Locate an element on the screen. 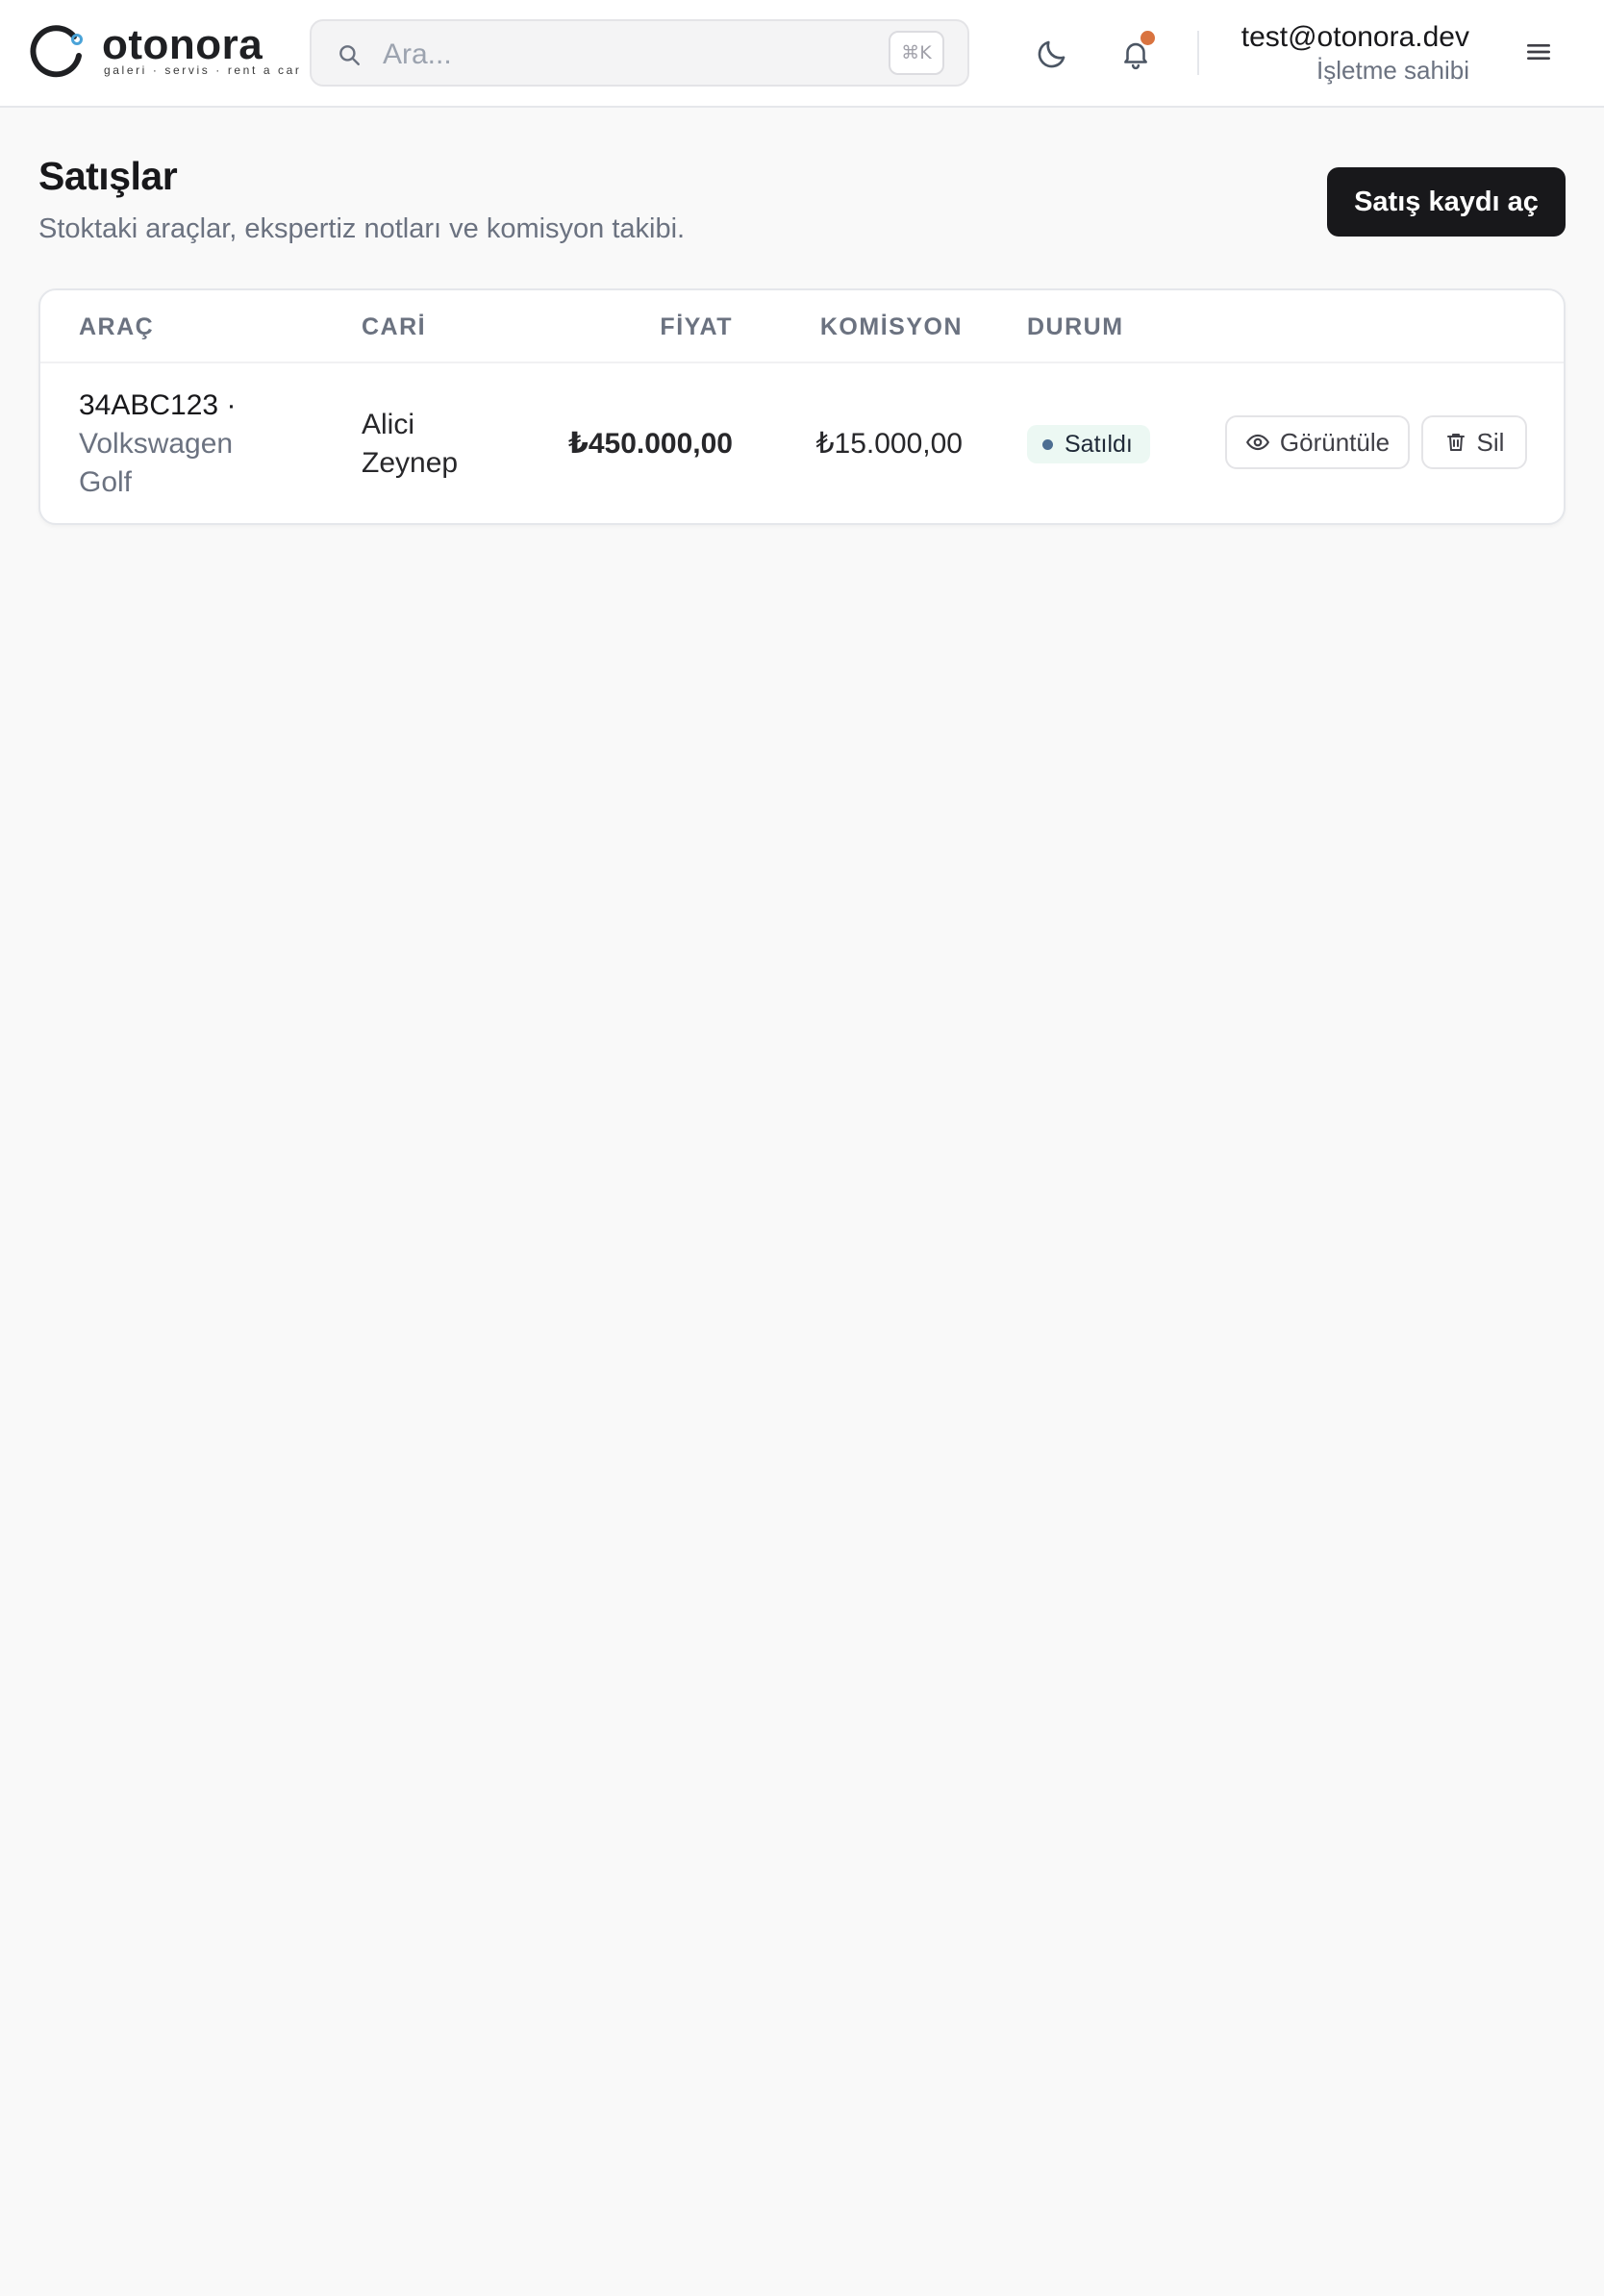 This screenshot has height=2296, width=1604. status-label: Satıldı is located at coordinates (1099, 444).